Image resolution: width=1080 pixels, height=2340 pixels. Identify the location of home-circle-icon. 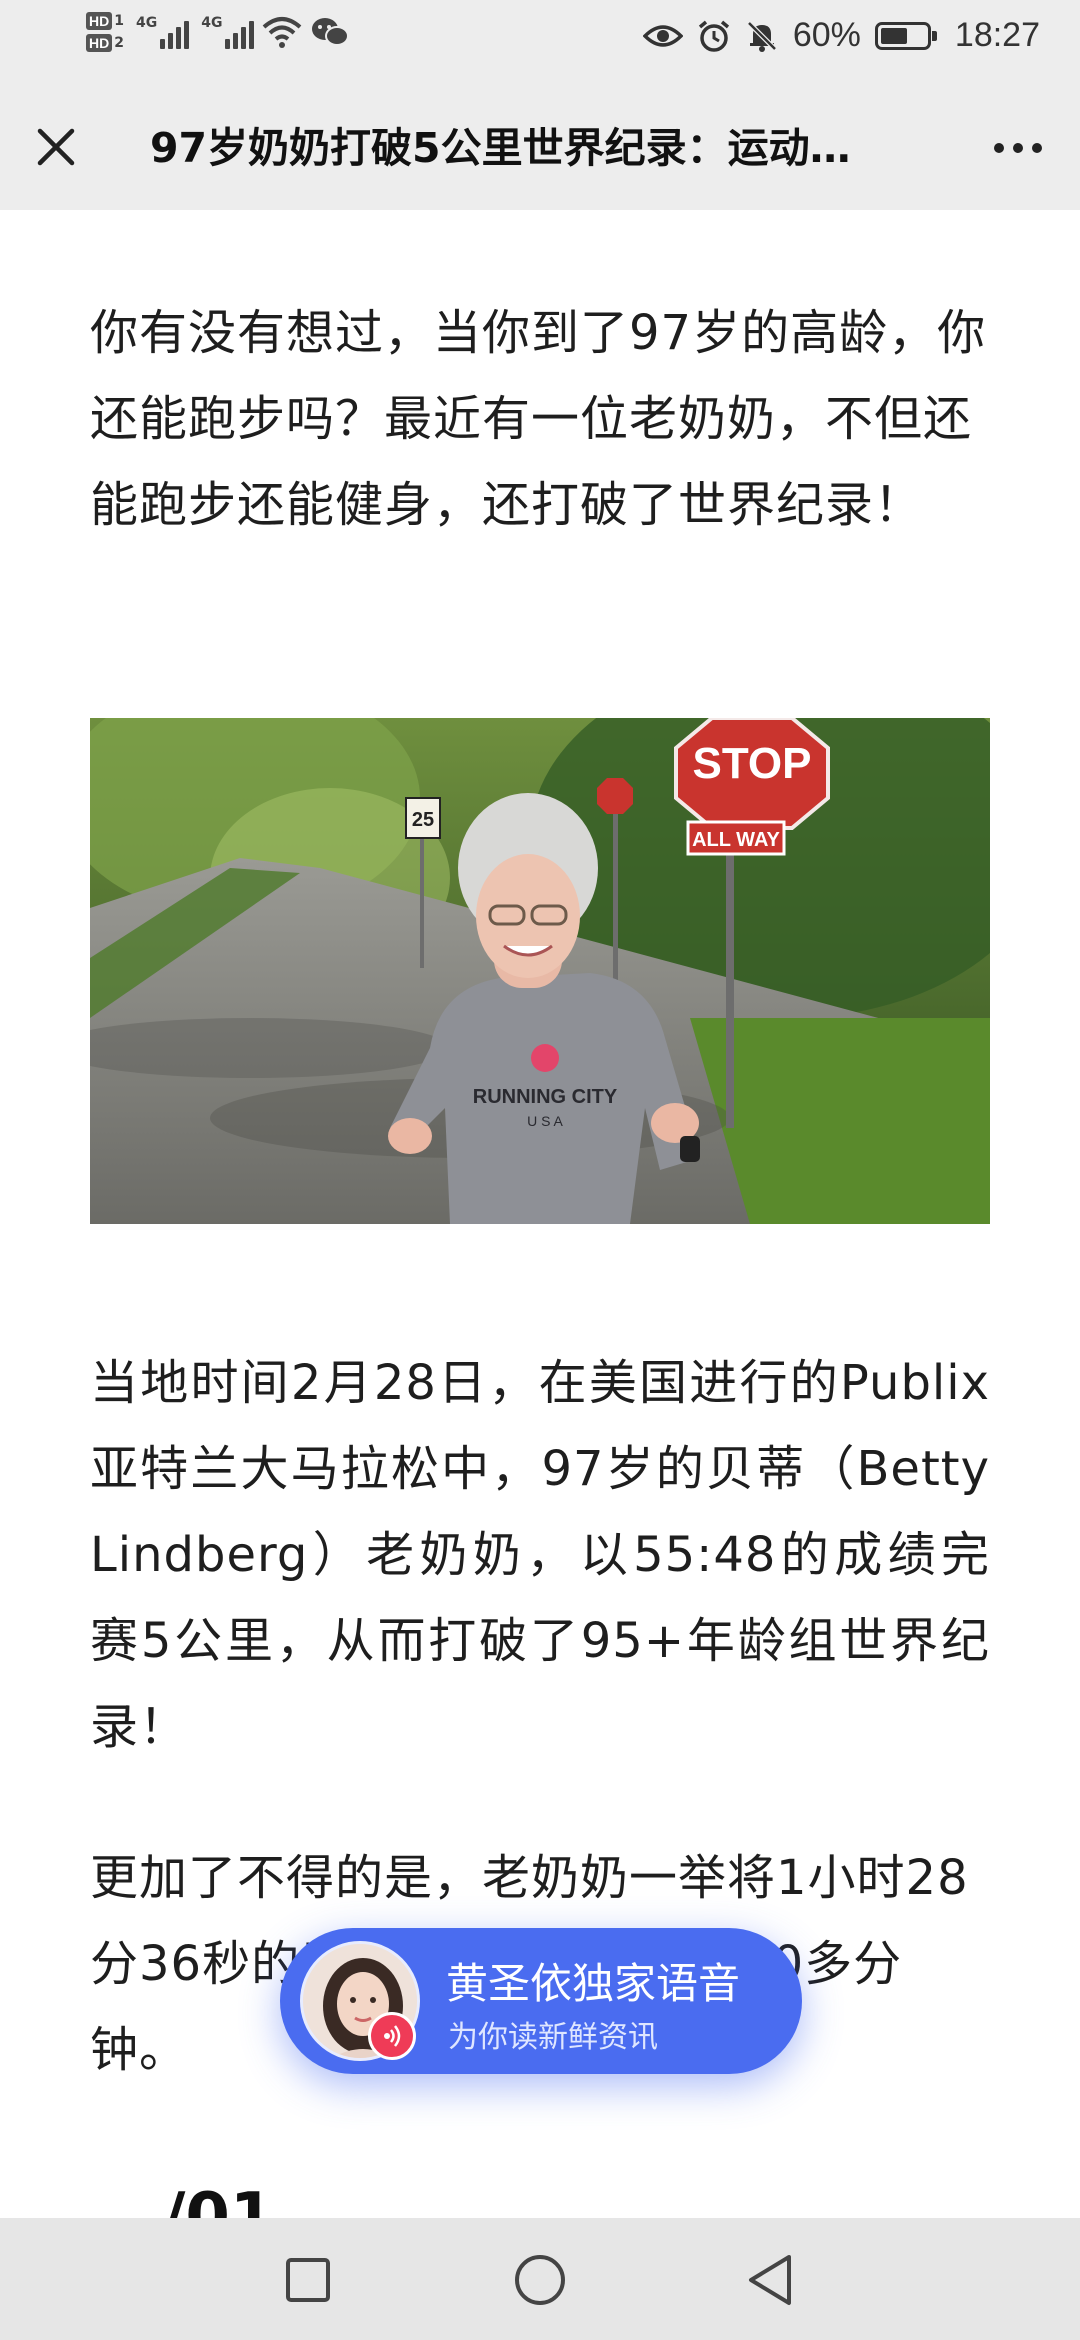
(540, 2280).